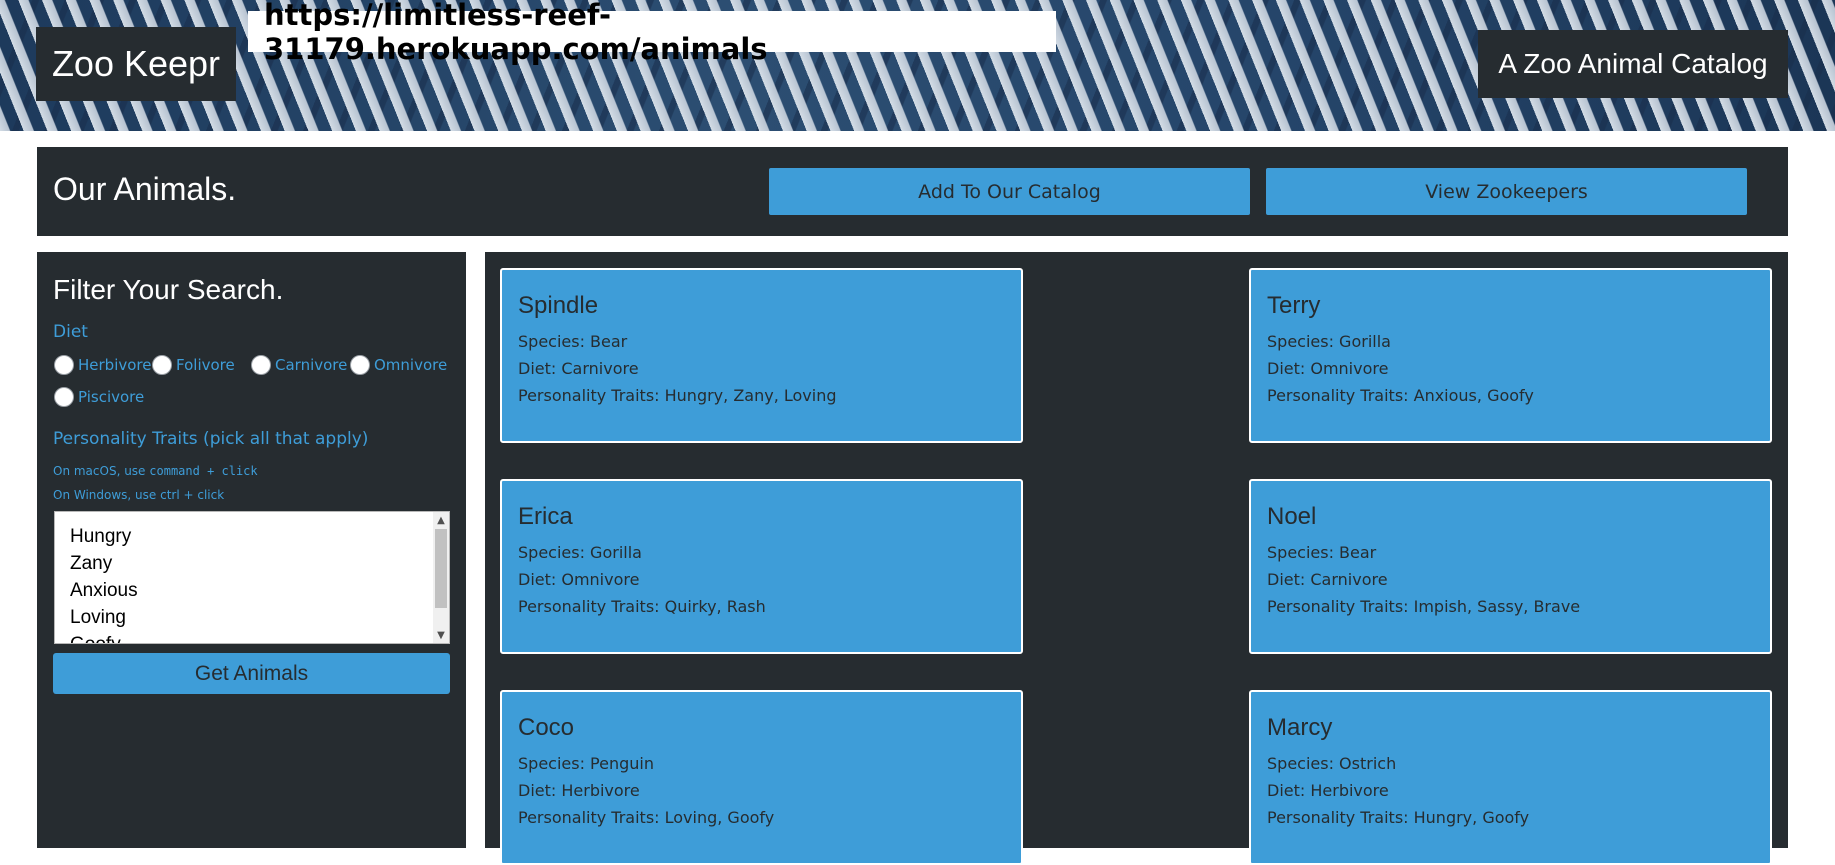 The width and height of the screenshot is (1835, 865). Describe the element at coordinates (411, 365) in the screenshot. I see `radio-label: Omnivore` at that location.